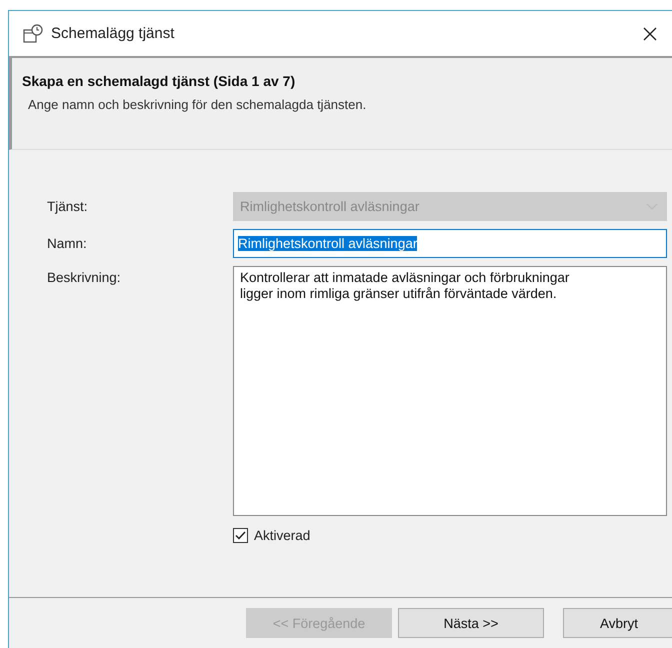 The width and height of the screenshot is (672, 648). Describe the element at coordinates (650, 34) in the screenshot. I see `close-icon` at that location.